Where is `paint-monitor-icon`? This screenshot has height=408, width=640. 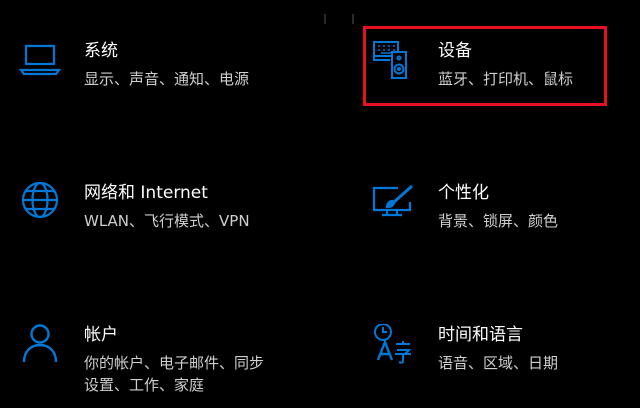
paint-monitor-icon is located at coordinates (394, 204).